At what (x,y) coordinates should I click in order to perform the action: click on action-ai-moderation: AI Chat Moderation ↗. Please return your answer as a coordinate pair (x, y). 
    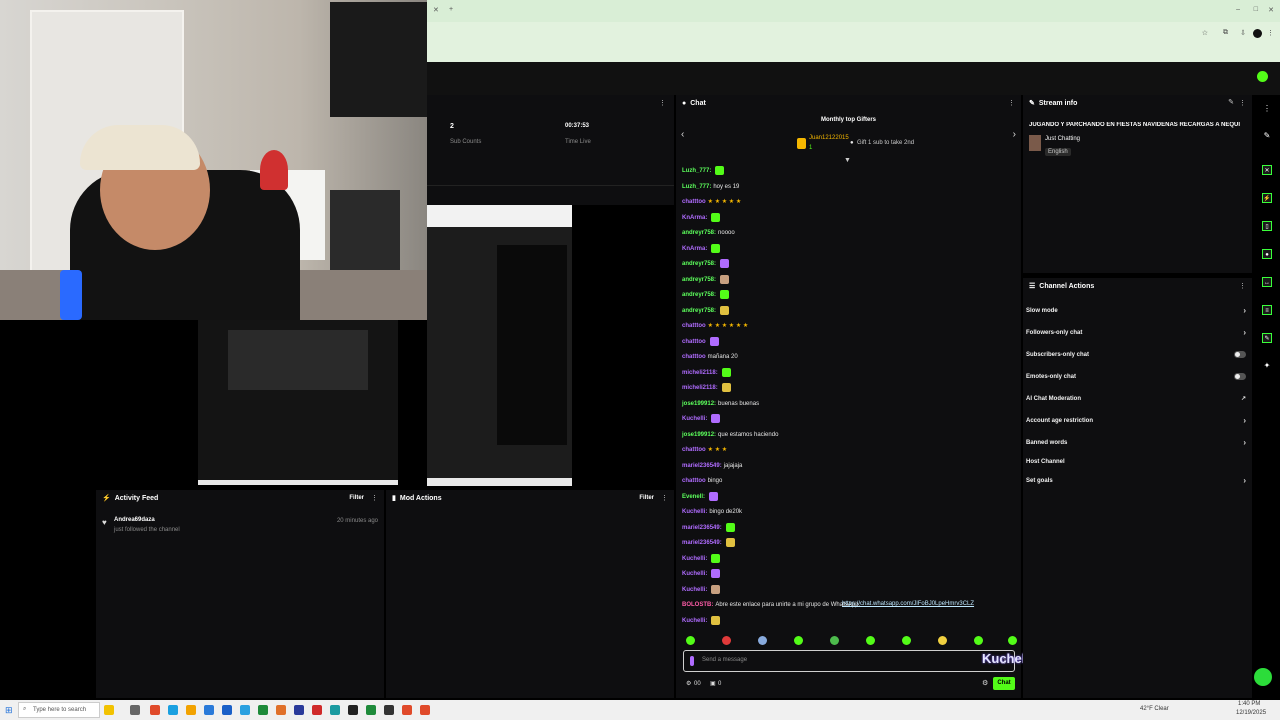
    Looking at the image, I should click on (1139, 399).